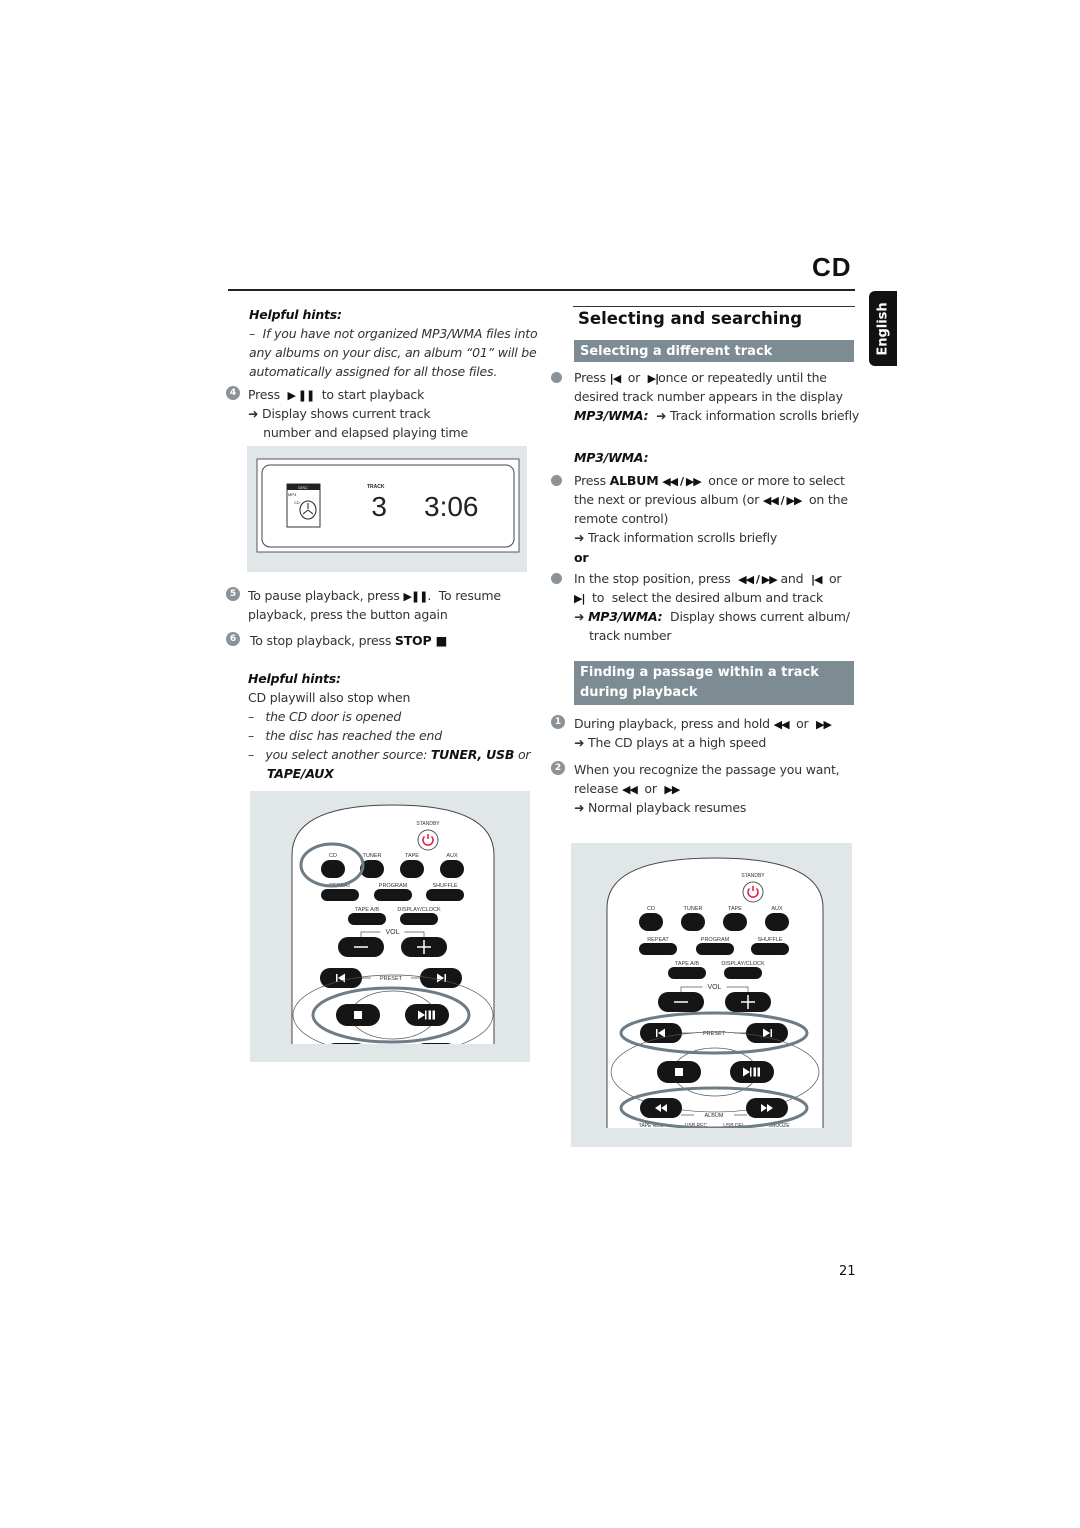 This screenshot has width=1080, height=1528. Describe the element at coordinates (670, 742) in the screenshot. I see `text-segment: ➜ The CD plays at a high speed` at that location.